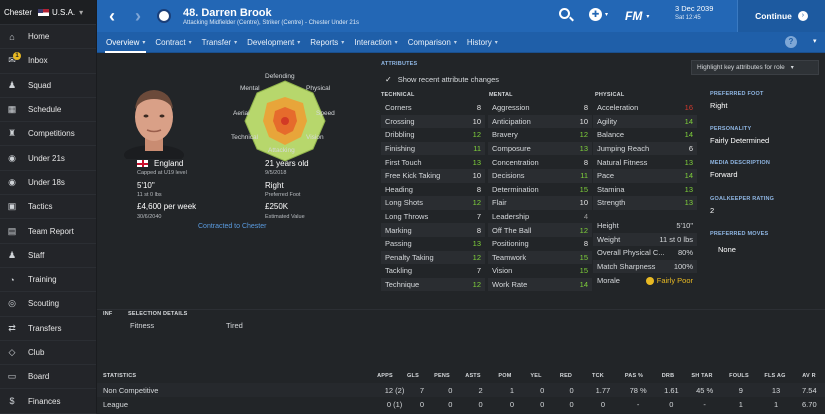  Describe the element at coordinates (48, 183) in the screenshot. I see `sidebar-item-under-18s: ◉ Under 18s` at that location.